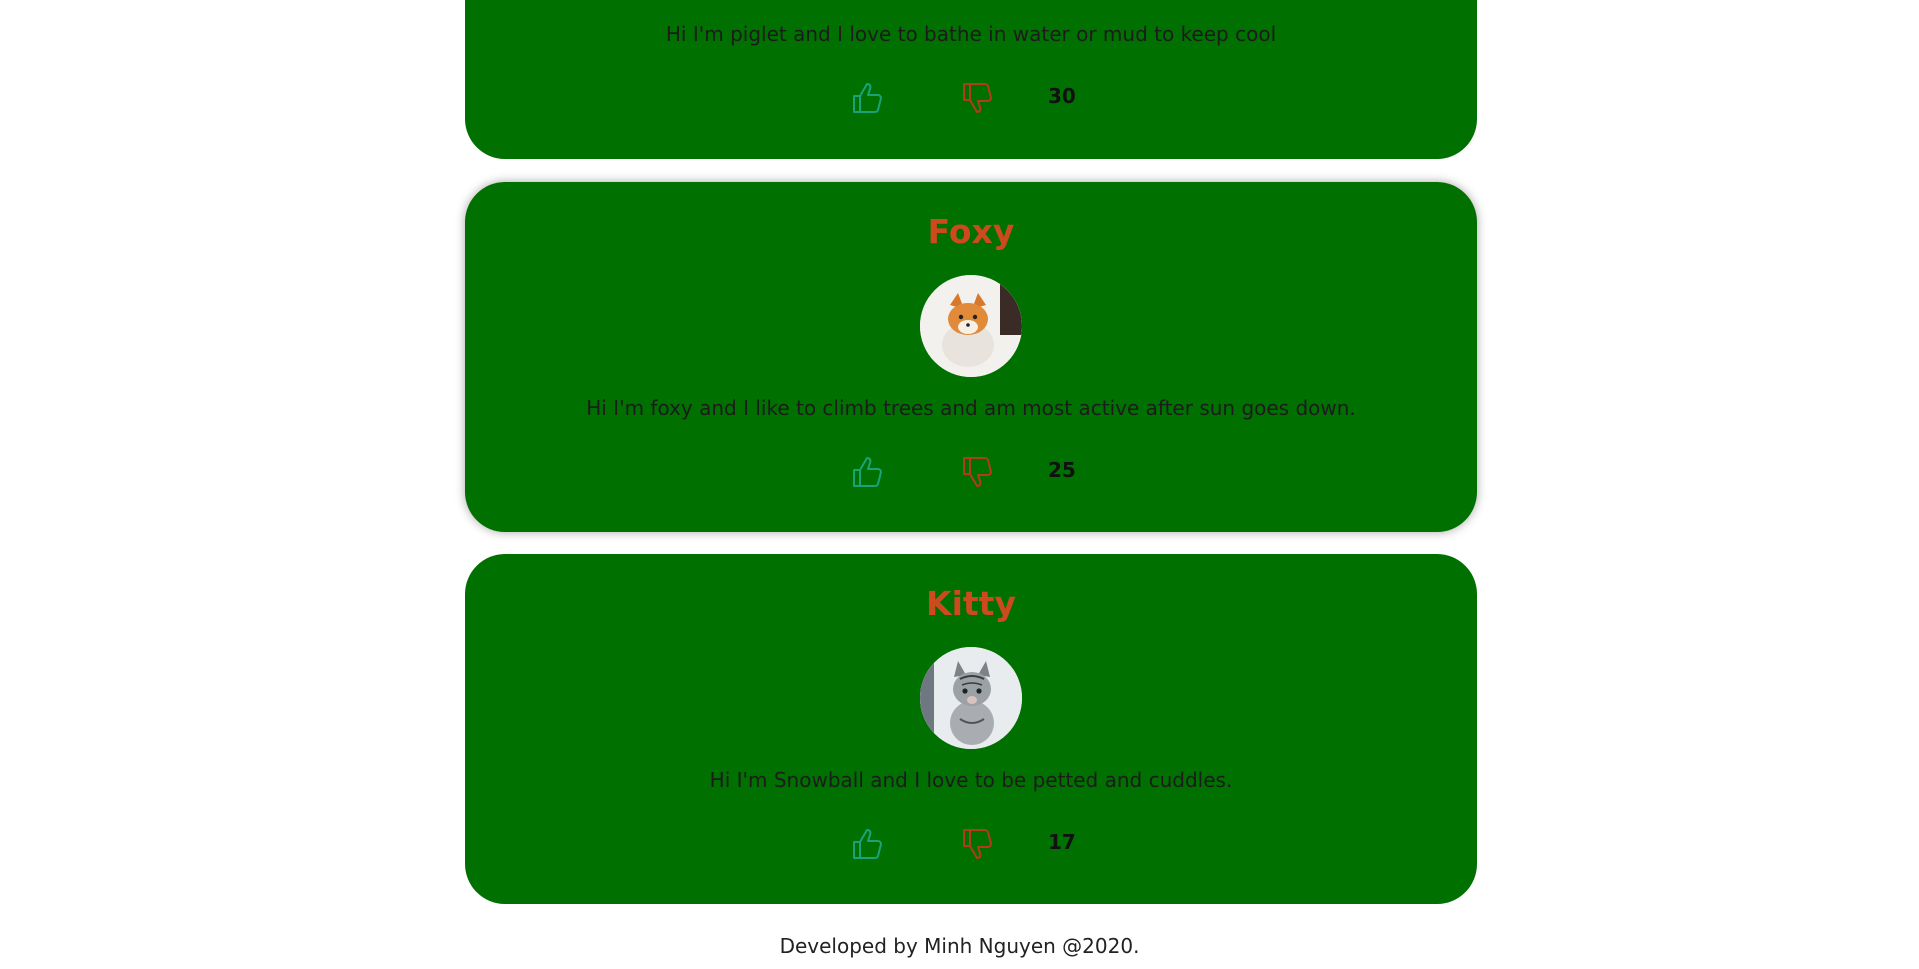 The height and width of the screenshot is (969, 1919). What do you see at coordinates (971, 231) in the screenshot?
I see `pet-name: Foxy` at bounding box center [971, 231].